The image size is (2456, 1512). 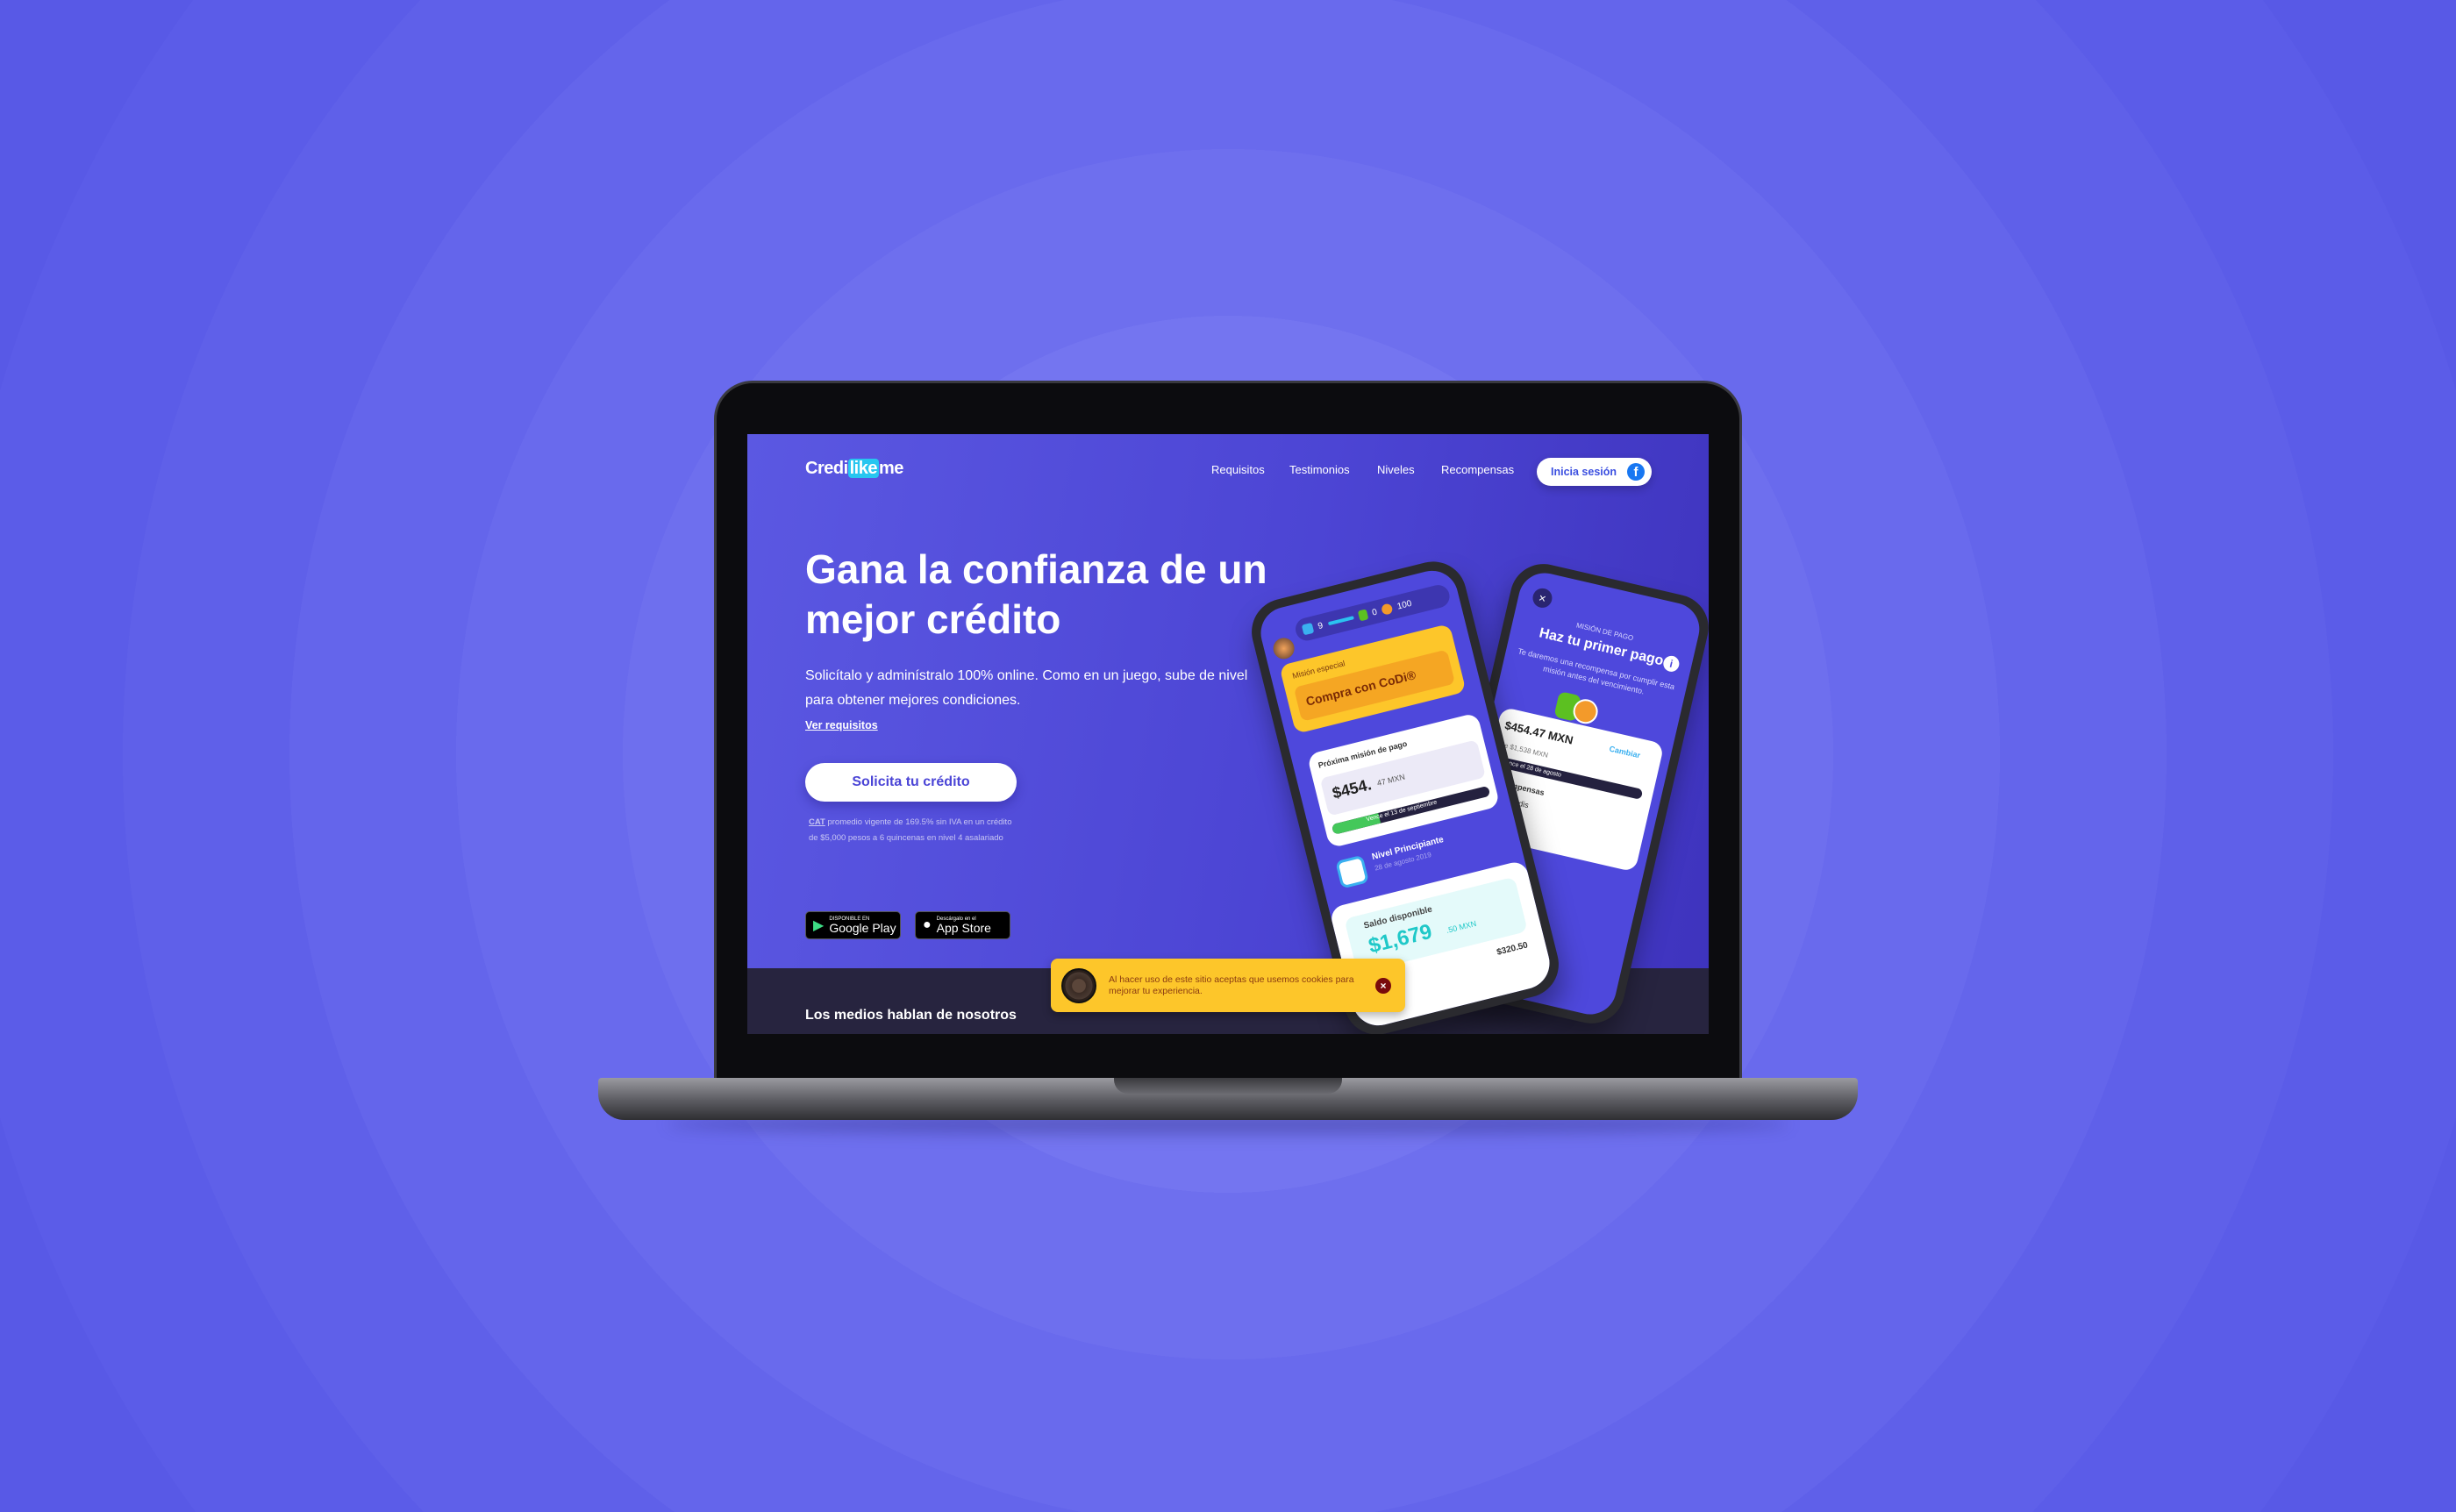 What do you see at coordinates (1461, 926) in the screenshot?
I see `balance-cents: .50 MXN` at bounding box center [1461, 926].